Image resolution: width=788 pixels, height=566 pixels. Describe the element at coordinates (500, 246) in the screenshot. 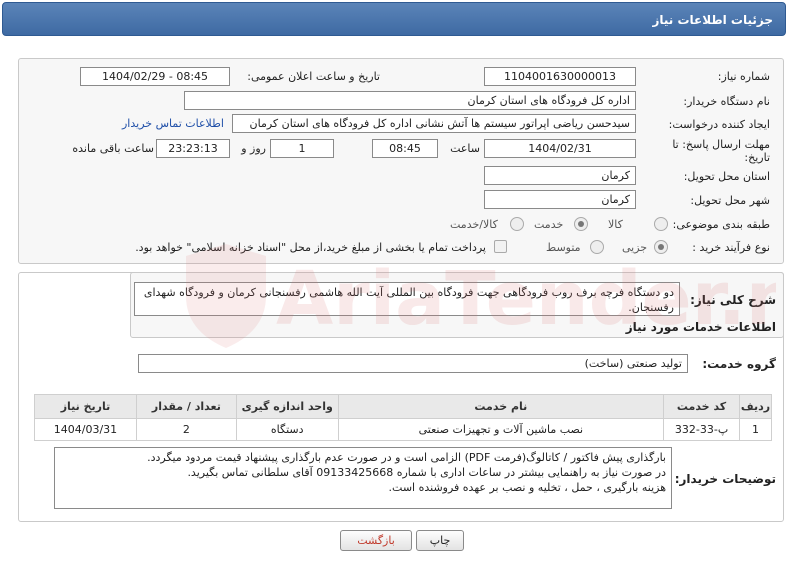

I see `treasury-payment-checkbox` at that location.